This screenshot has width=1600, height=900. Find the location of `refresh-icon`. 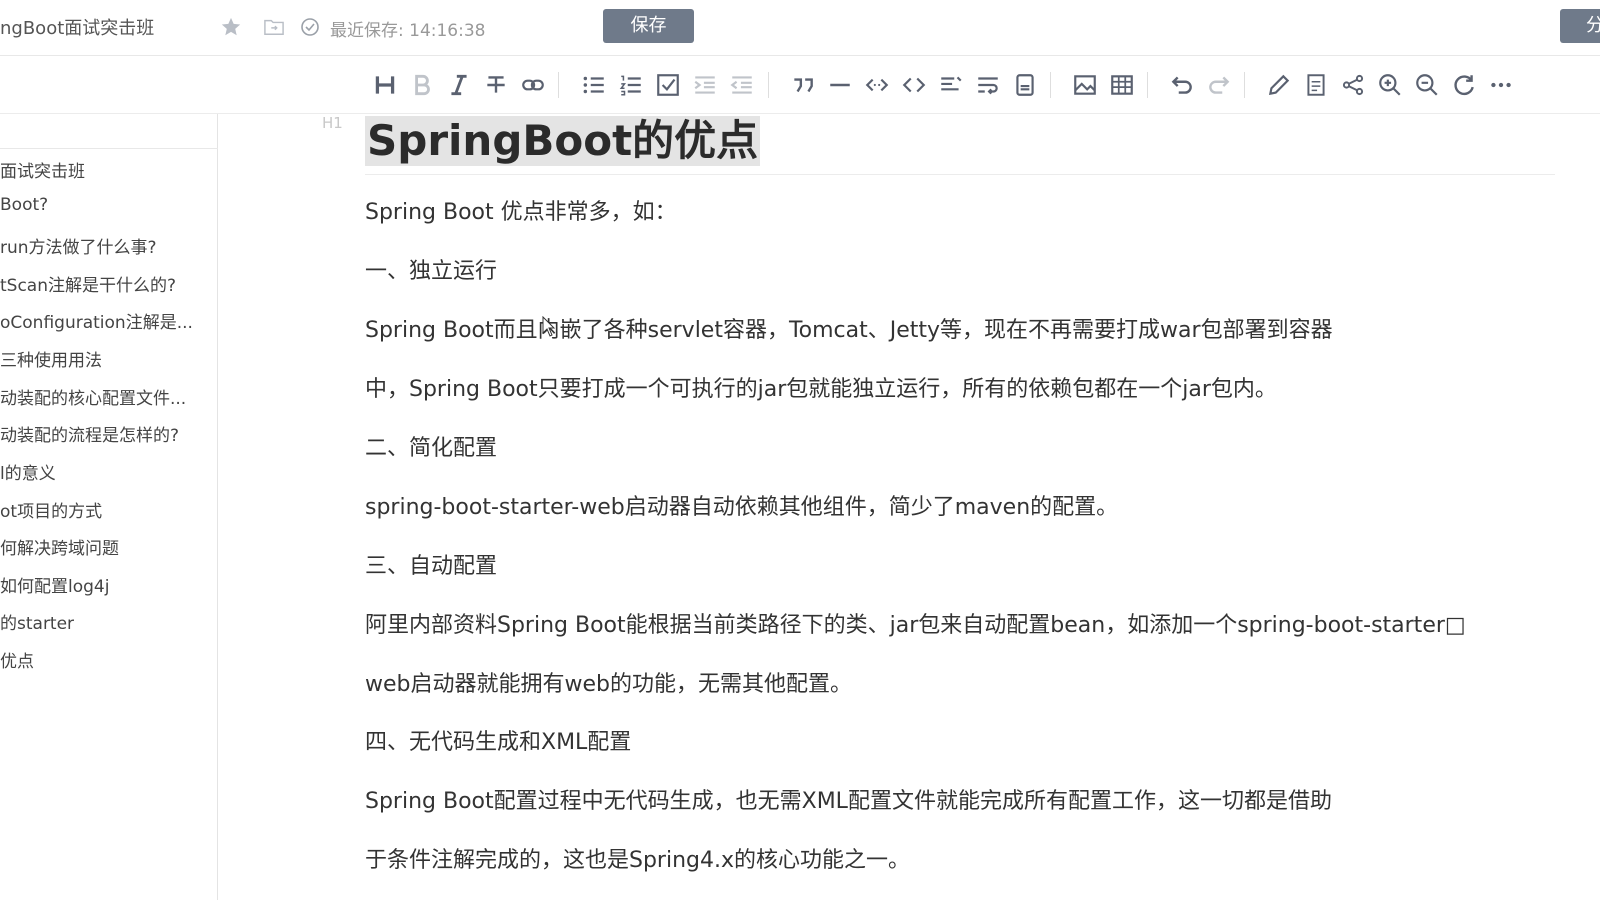

refresh-icon is located at coordinates (1464, 85).